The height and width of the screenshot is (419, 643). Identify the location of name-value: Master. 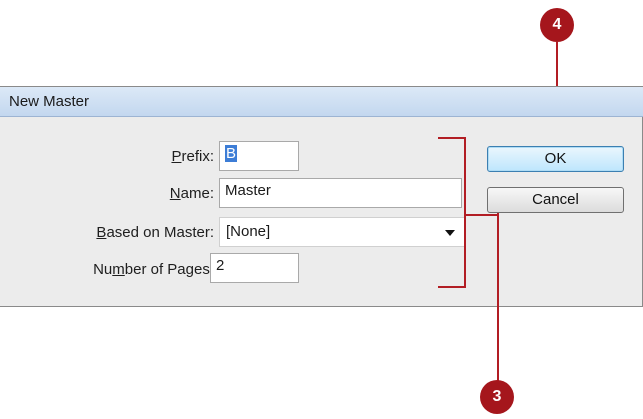
(248, 190).